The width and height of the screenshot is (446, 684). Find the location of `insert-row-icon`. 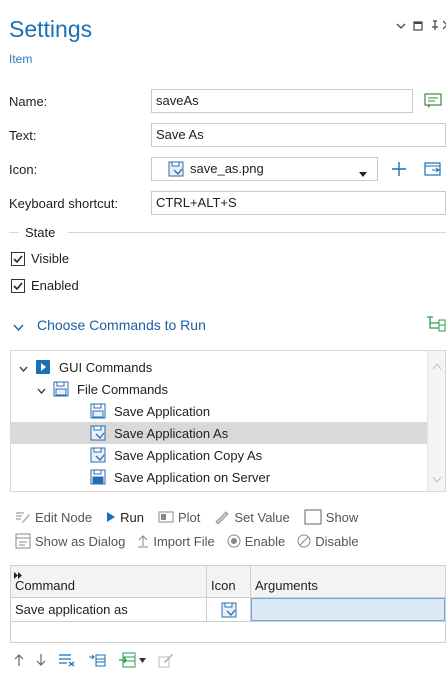

insert-row-icon is located at coordinates (97, 660).